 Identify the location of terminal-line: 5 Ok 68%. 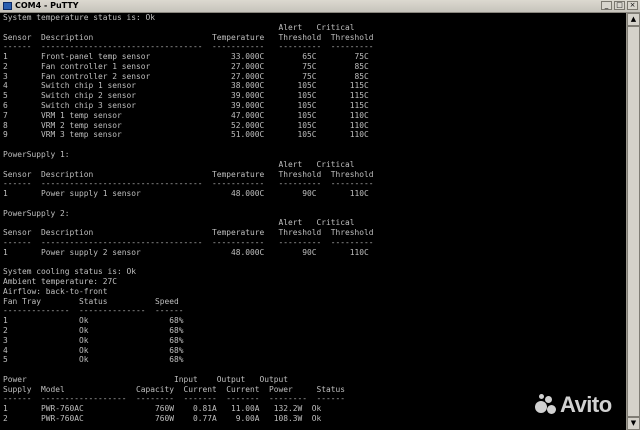
(93, 360).